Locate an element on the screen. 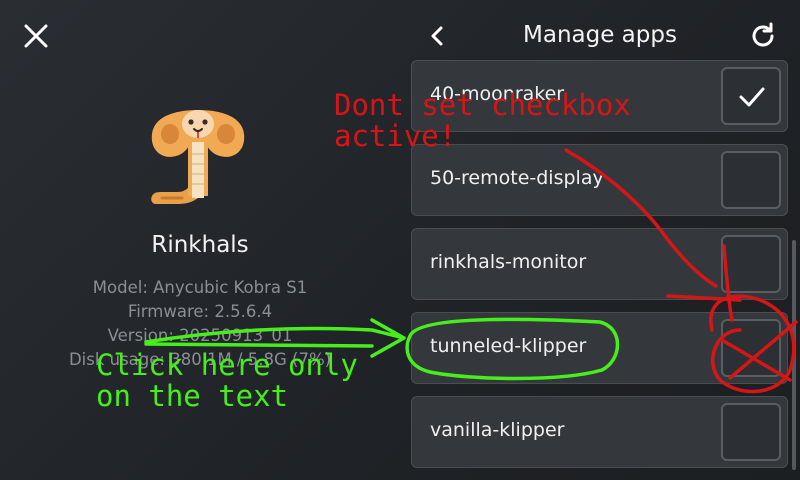  version-info: Version: 20250913_01 is located at coordinates (200, 335).